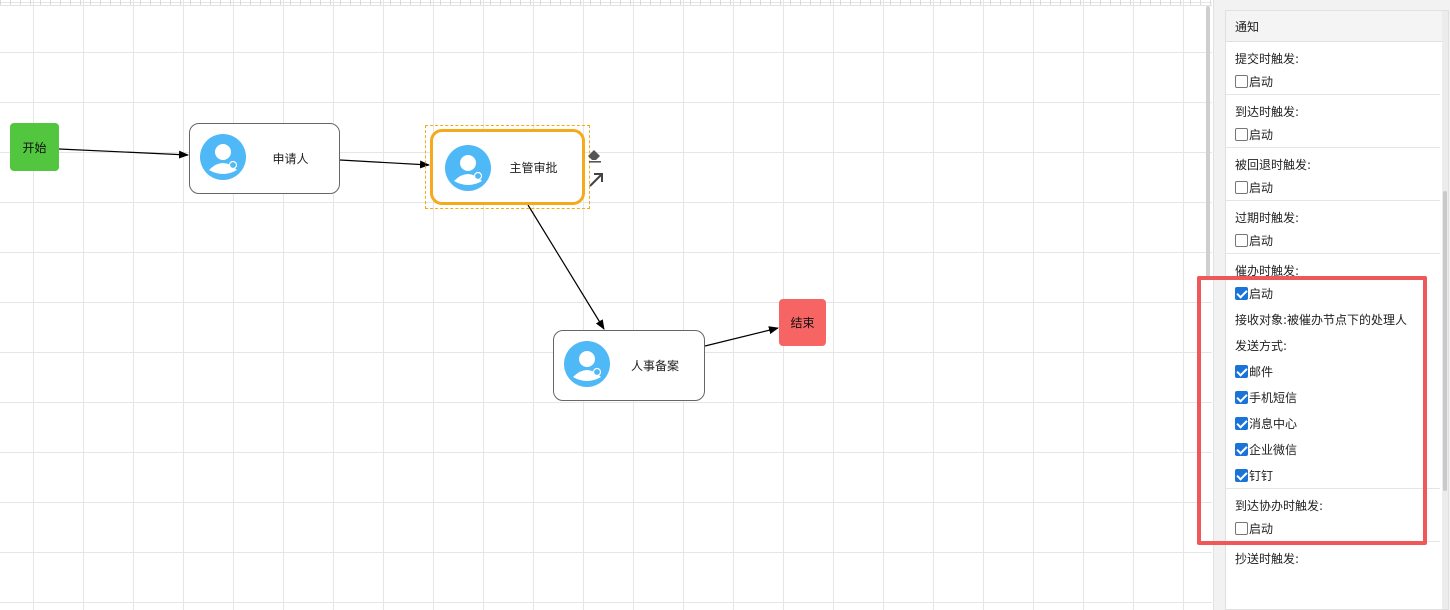 Image resolution: width=1450 pixels, height=610 pixels. I want to click on end-node-label: 结束, so click(802, 323).